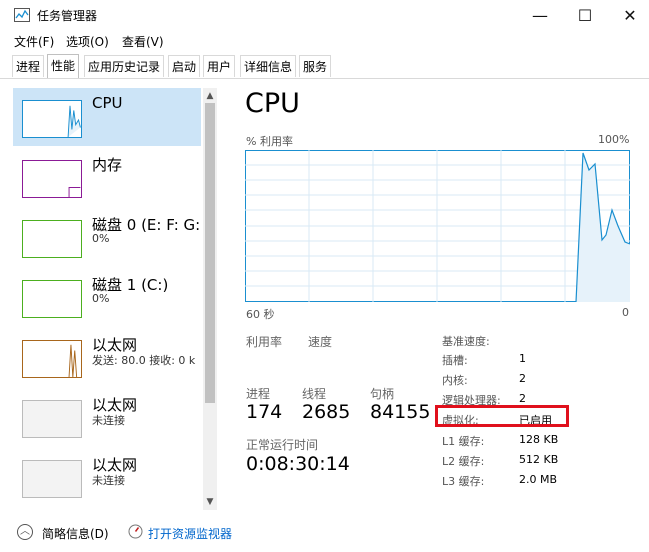 Image resolution: width=649 pixels, height=552 pixels. I want to click on graph-min-label: 0, so click(625, 312).